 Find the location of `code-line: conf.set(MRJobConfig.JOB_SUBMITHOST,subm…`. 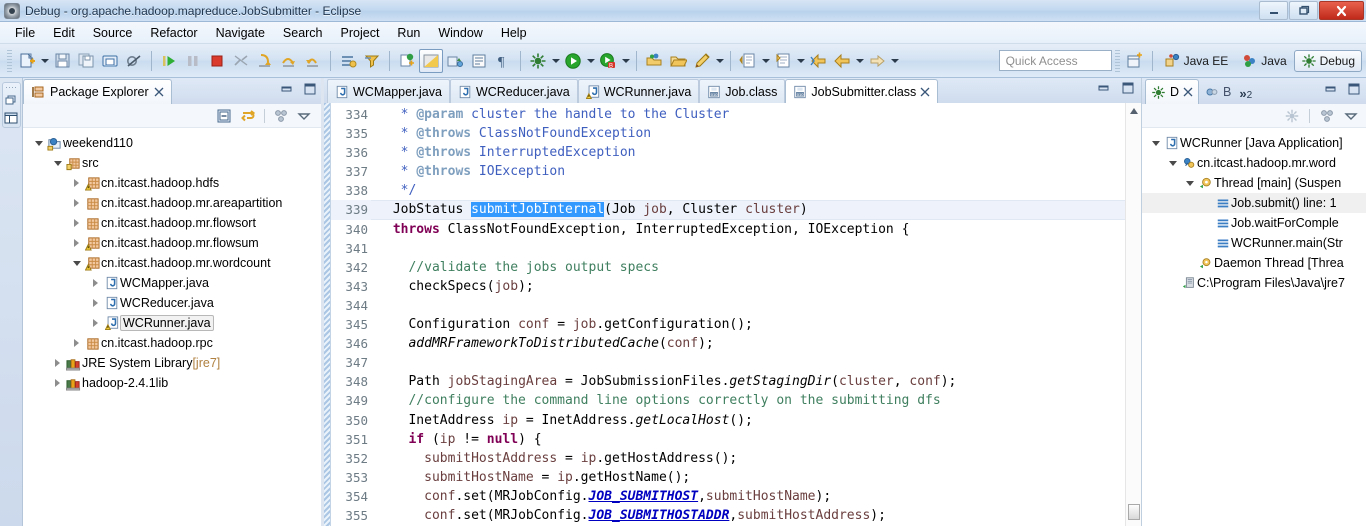

code-line: conf.set(MRJobConfig.JOB_SUBMITHOST,subm… is located at coordinates (748, 496).